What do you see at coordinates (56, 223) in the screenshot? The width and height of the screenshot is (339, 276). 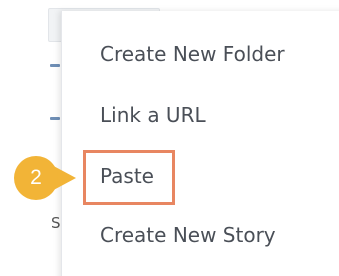 I see `background-partial-text: S` at bounding box center [56, 223].